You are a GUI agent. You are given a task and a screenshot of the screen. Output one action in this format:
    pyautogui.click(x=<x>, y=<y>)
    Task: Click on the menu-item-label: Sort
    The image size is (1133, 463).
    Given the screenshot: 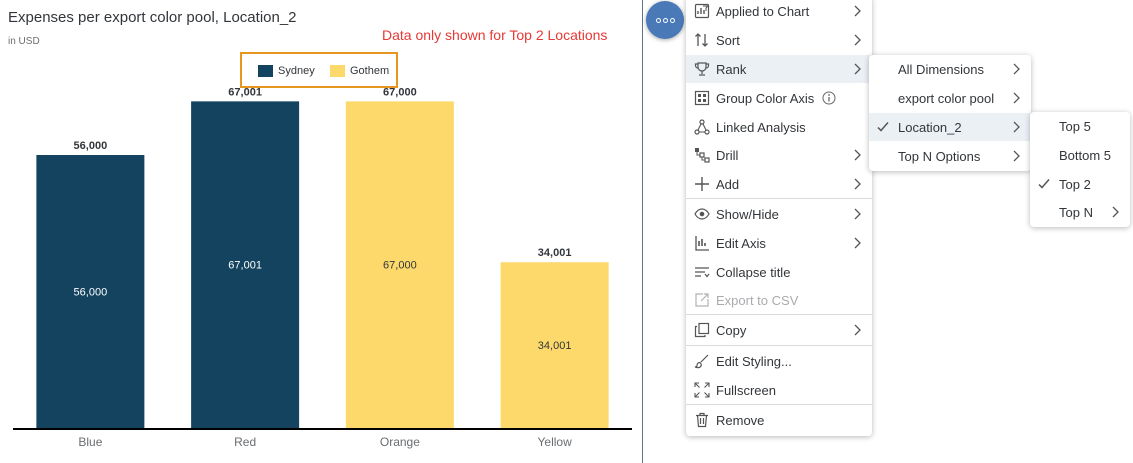 What is the action you would take?
    pyautogui.click(x=728, y=40)
    